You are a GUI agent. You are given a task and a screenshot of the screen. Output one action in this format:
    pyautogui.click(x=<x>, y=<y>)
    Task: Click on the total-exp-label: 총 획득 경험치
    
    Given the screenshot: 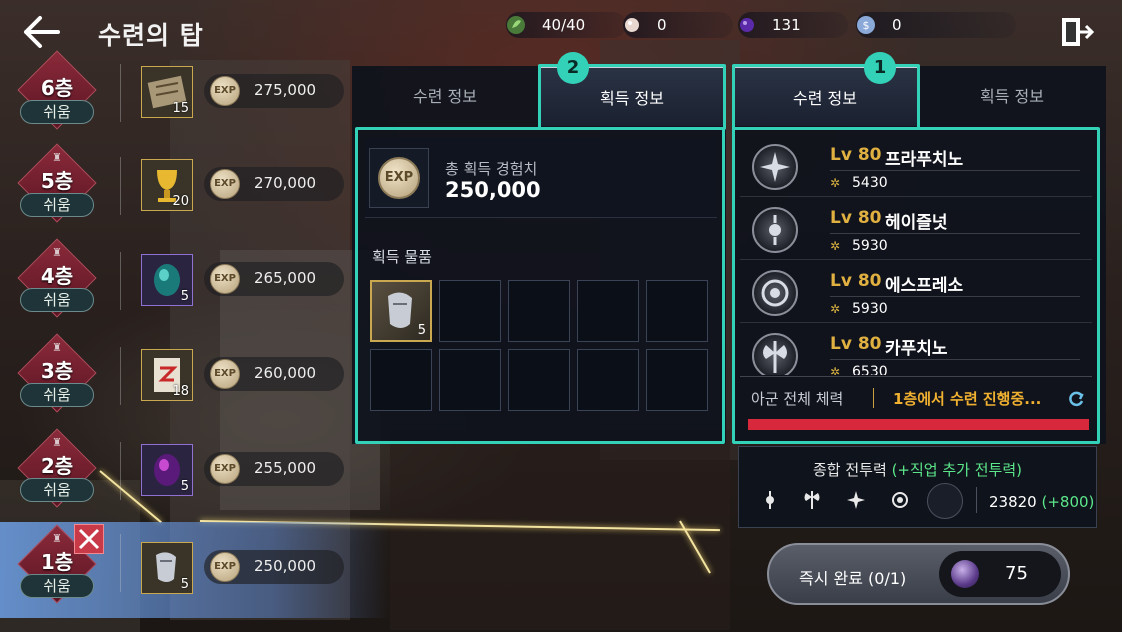 What is the action you would take?
    pyautogui.click(x=491, y=169)
    